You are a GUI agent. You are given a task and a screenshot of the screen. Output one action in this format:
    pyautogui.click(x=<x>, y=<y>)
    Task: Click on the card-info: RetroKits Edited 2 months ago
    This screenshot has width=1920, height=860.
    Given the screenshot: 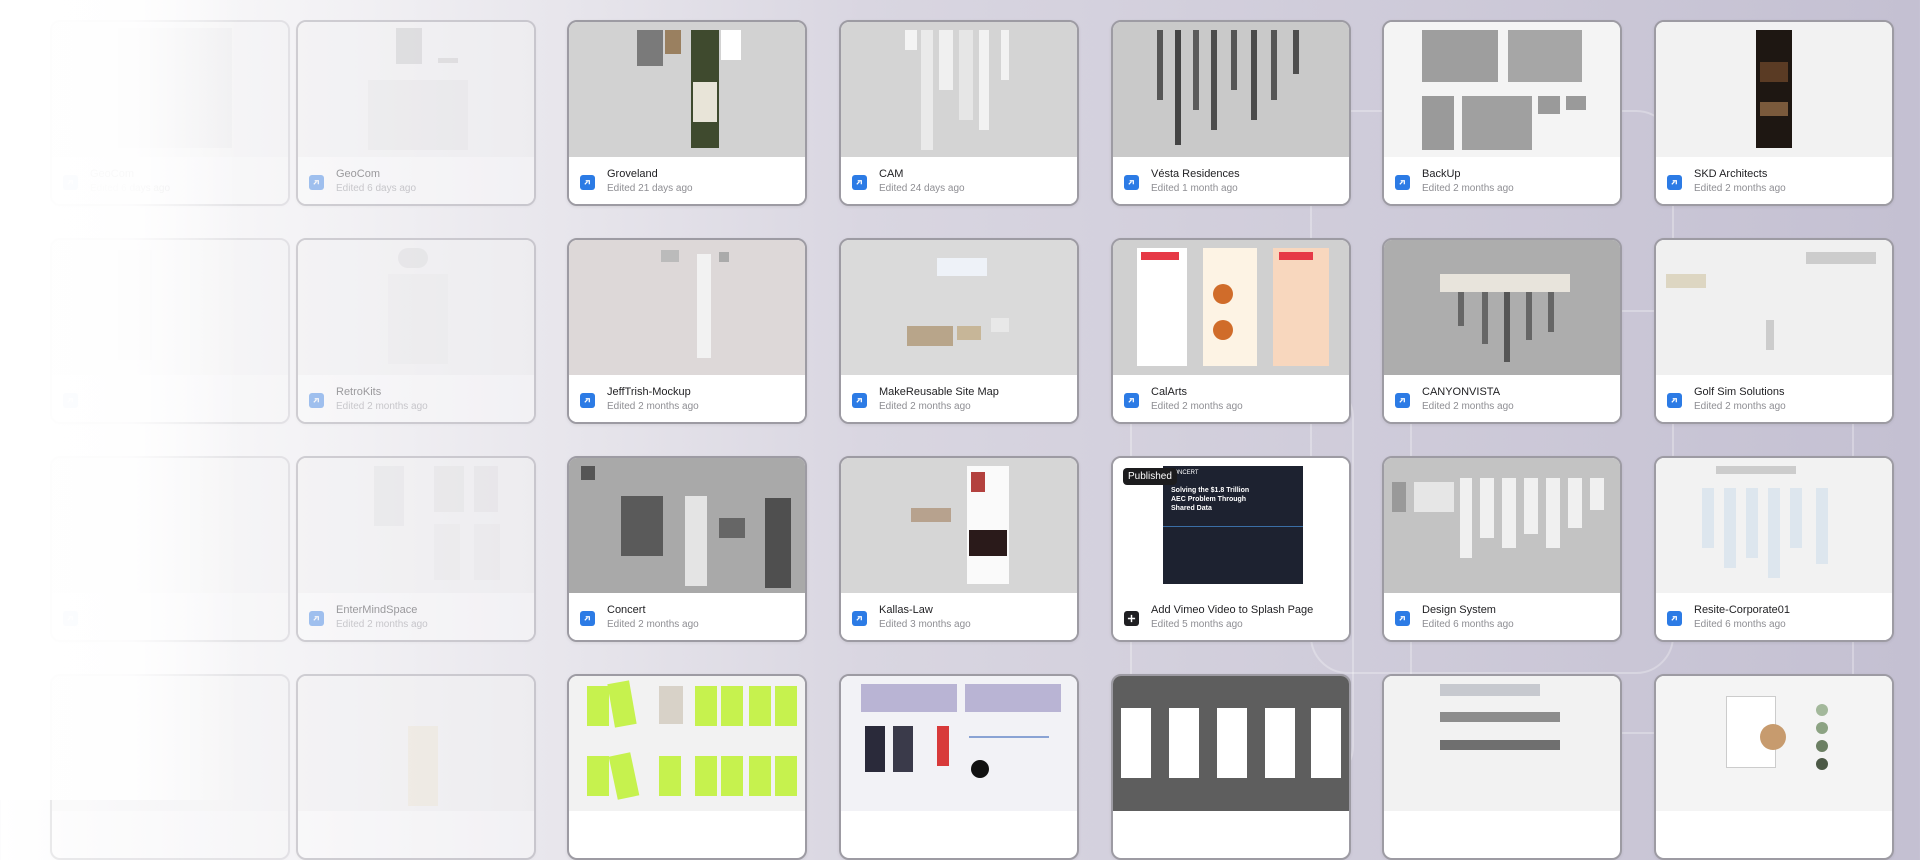 What is the action you would take?
    pyautogui.click(x=416, y=398)
    